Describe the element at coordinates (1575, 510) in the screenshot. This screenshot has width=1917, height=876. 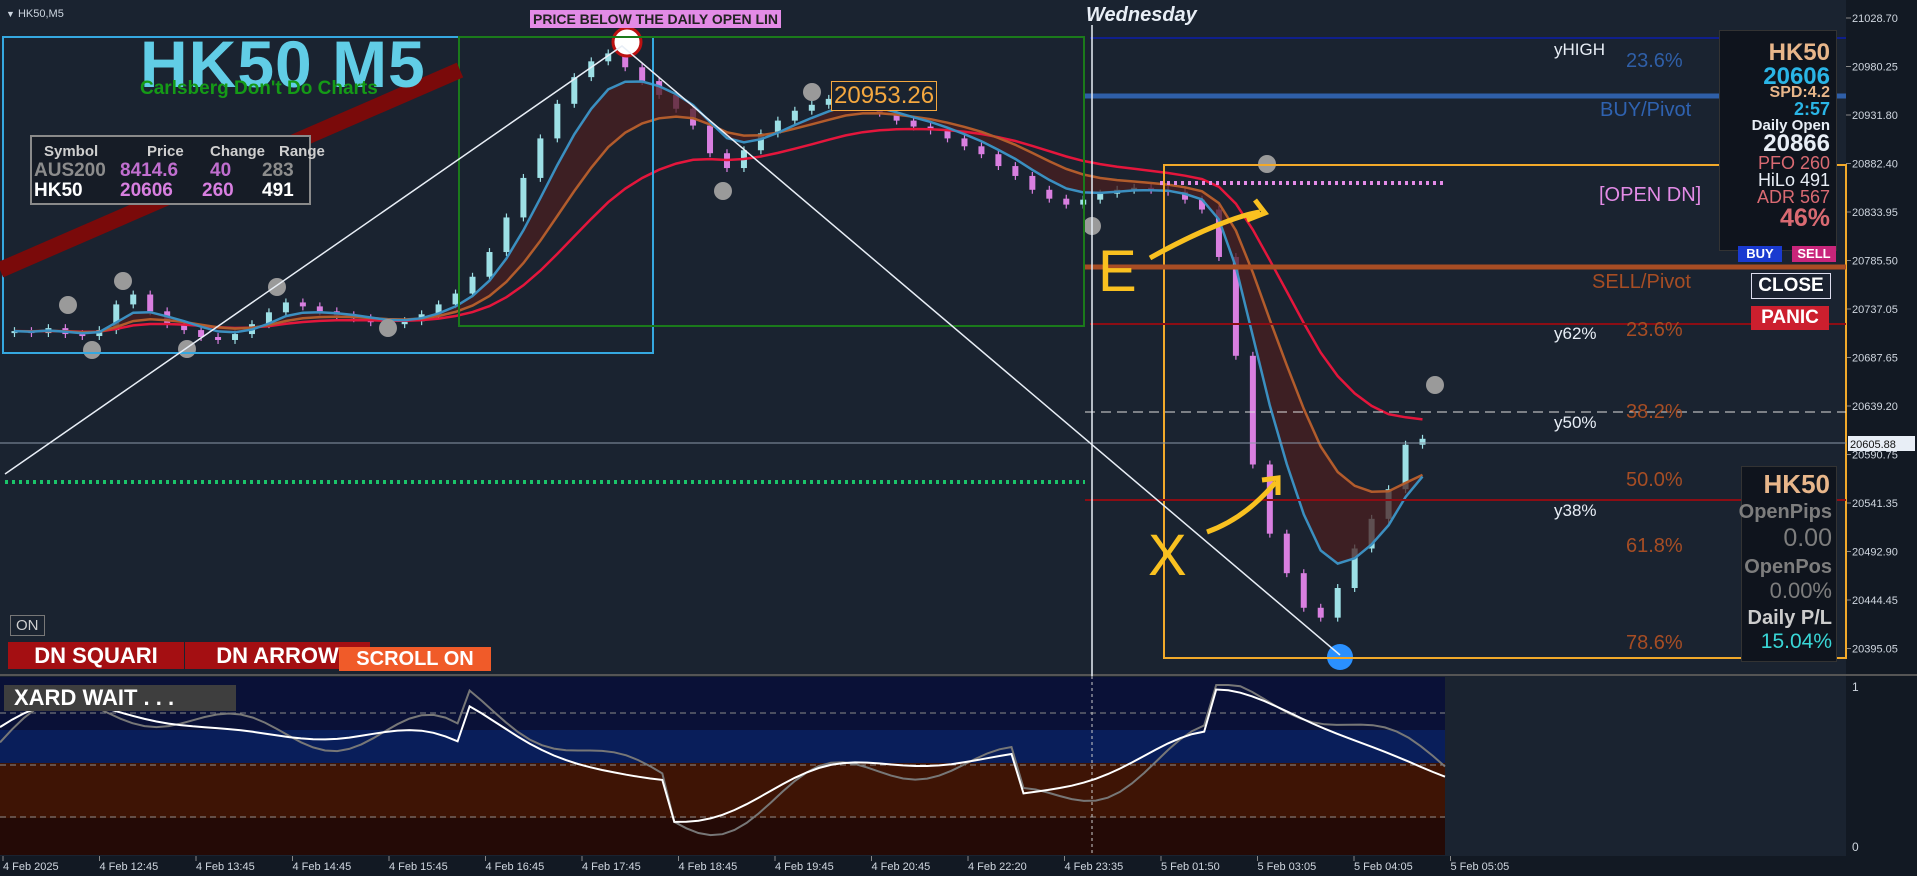
I see `level-y38: y38%` at that location.